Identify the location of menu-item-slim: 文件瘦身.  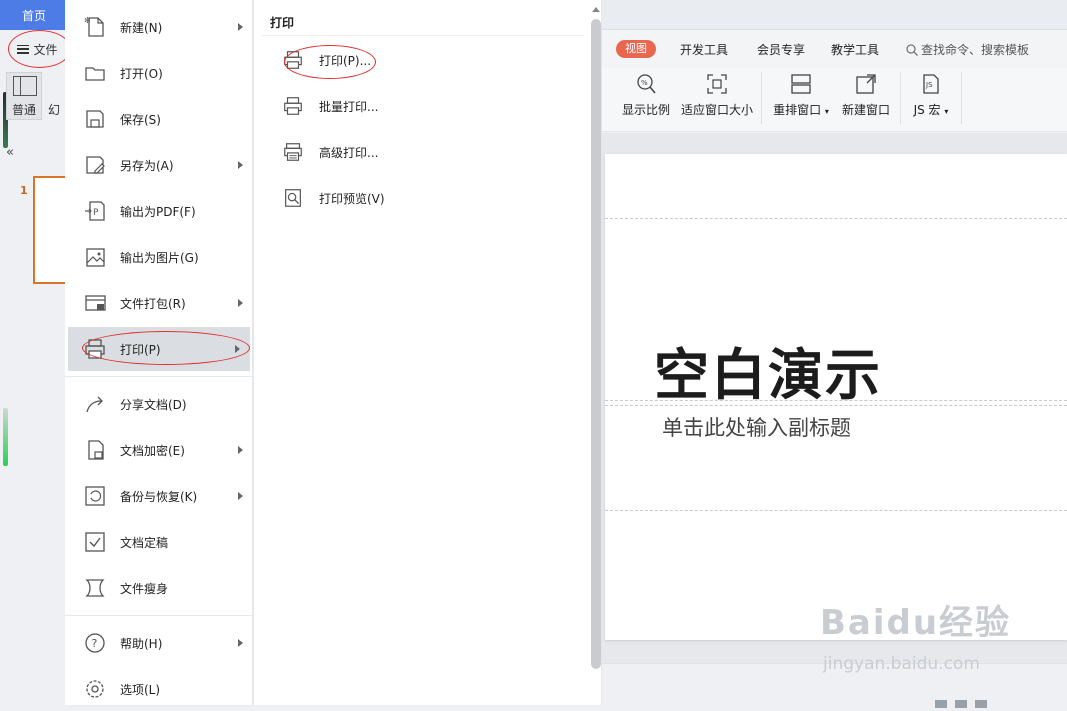
(159, 588).